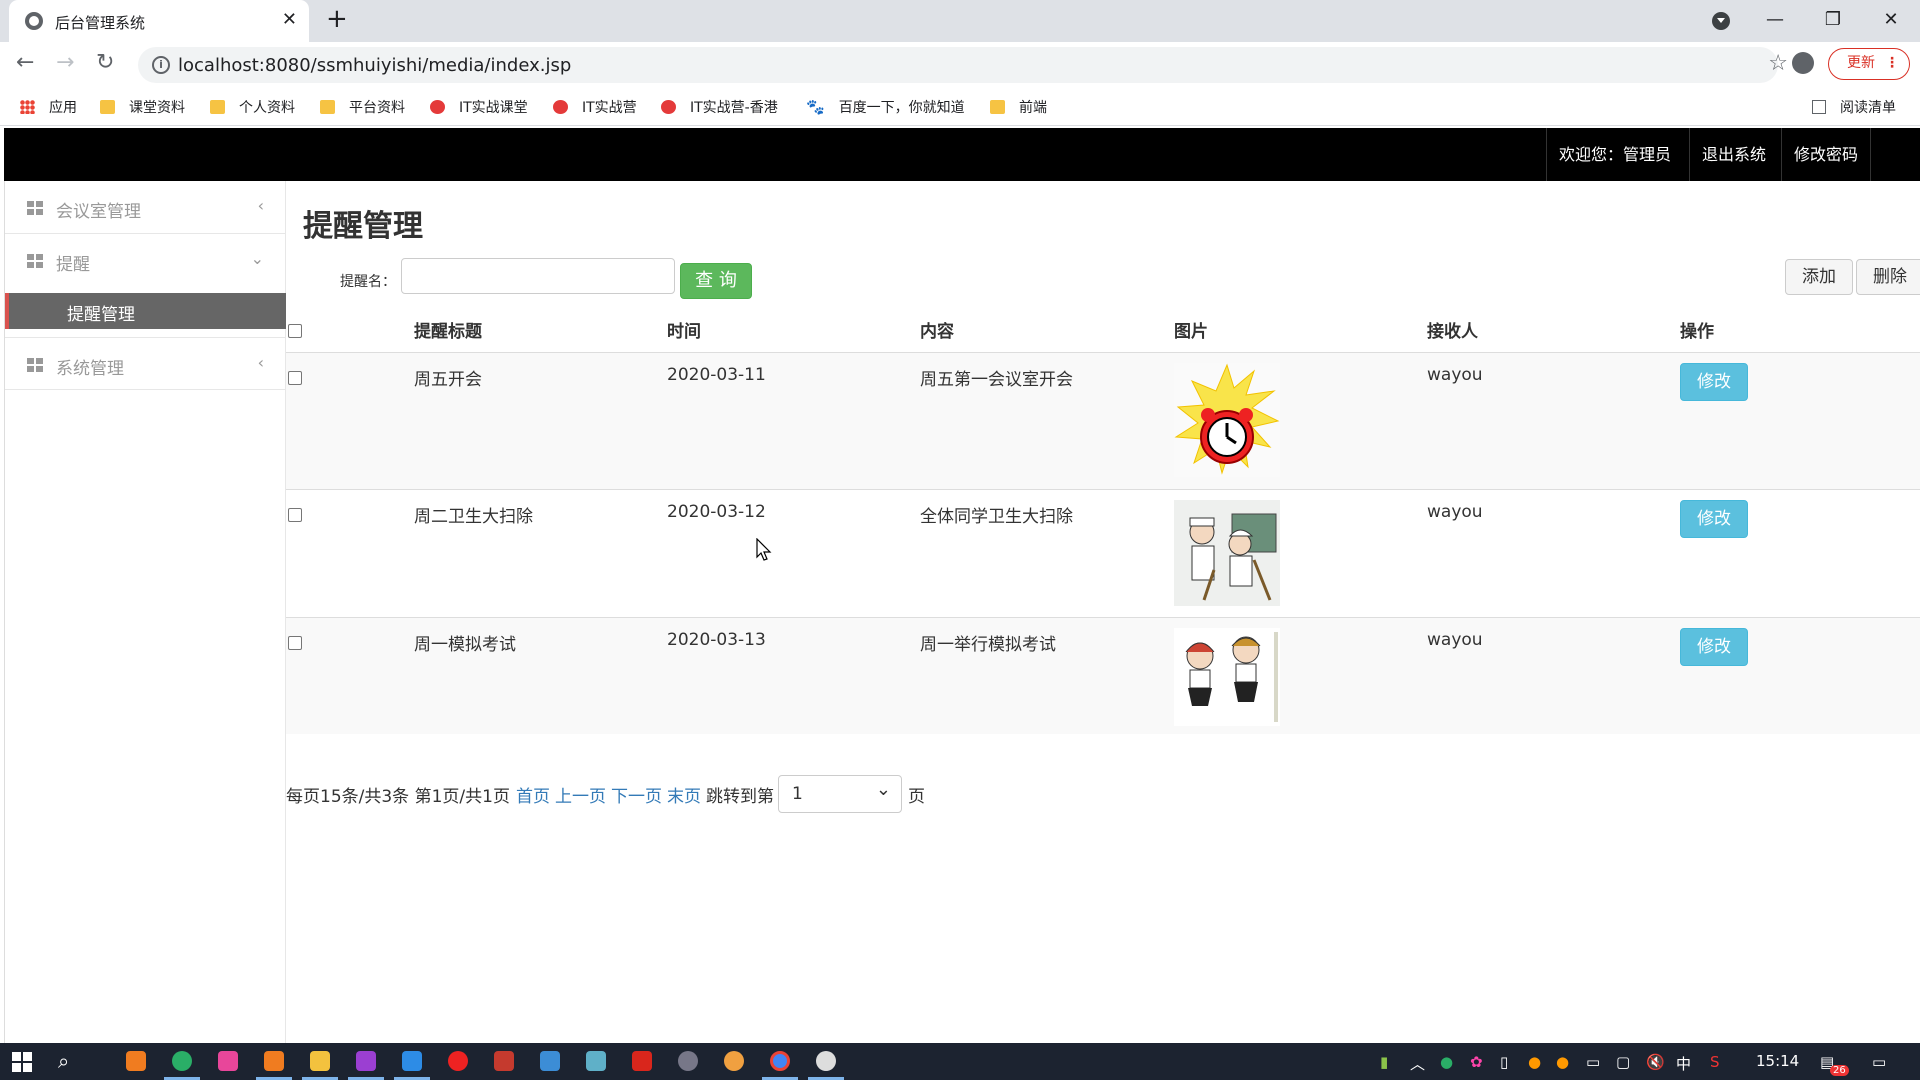 The height and width of the screenshot is (1080, 1920). I want to click on add-button: 添加, so click(1819, 277).